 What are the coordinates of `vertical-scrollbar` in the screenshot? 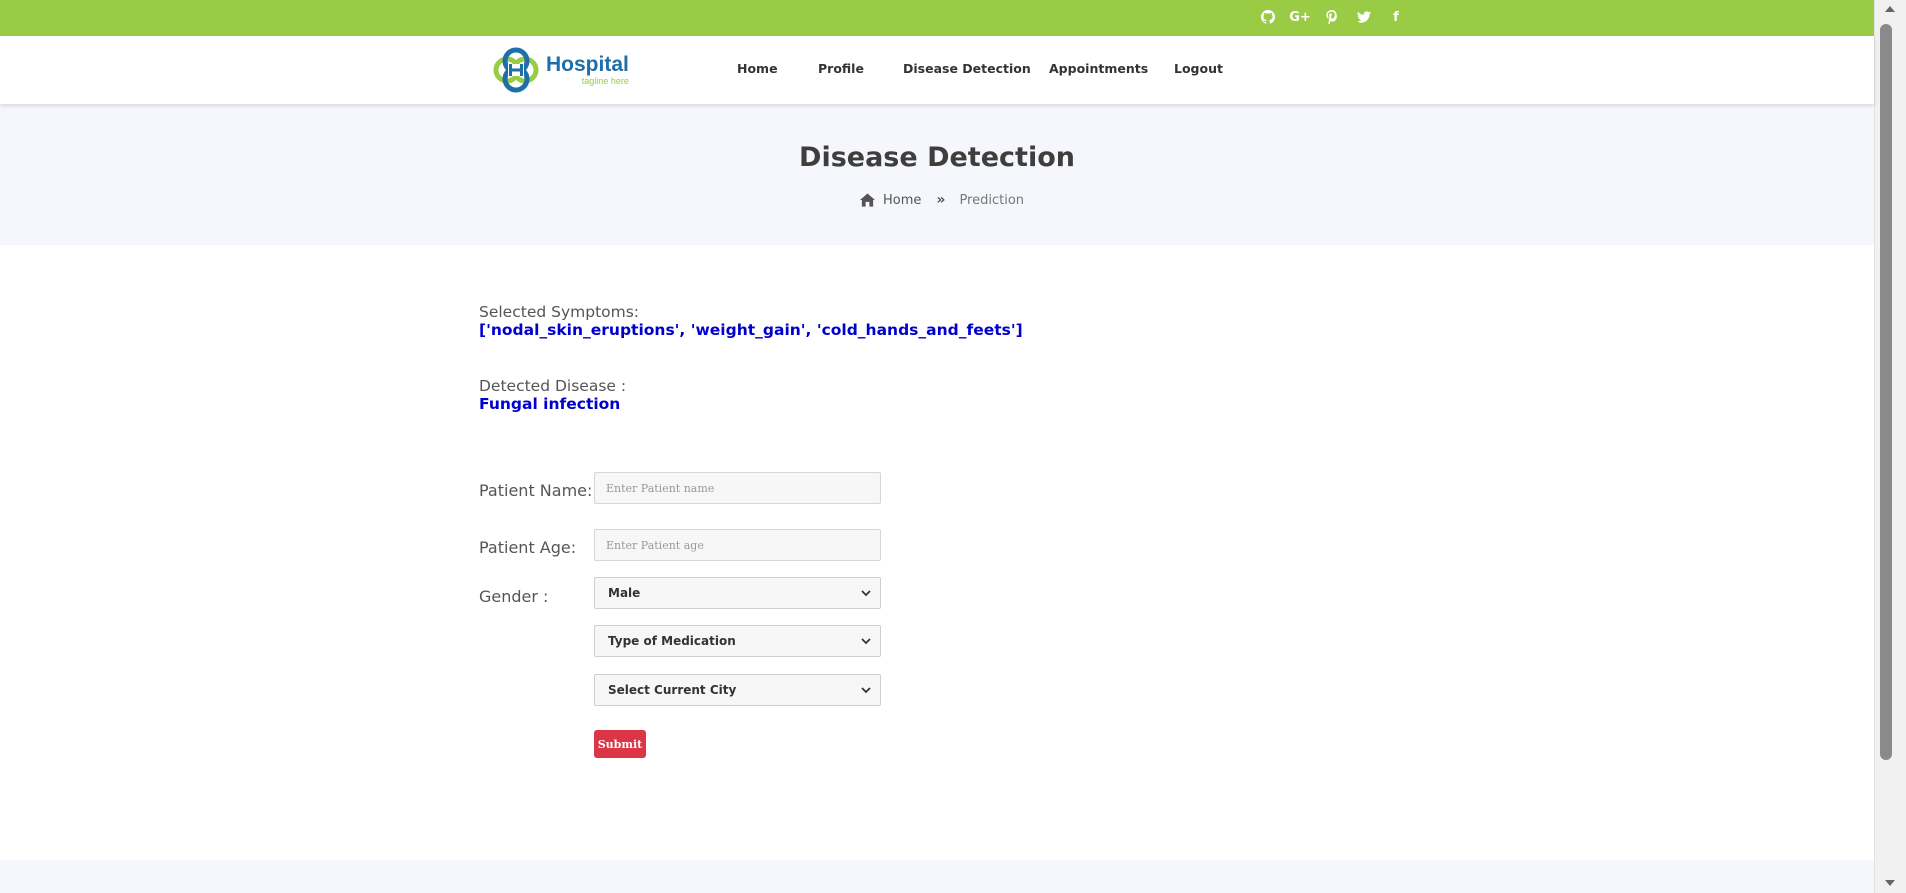 It's located at (1890, 446).